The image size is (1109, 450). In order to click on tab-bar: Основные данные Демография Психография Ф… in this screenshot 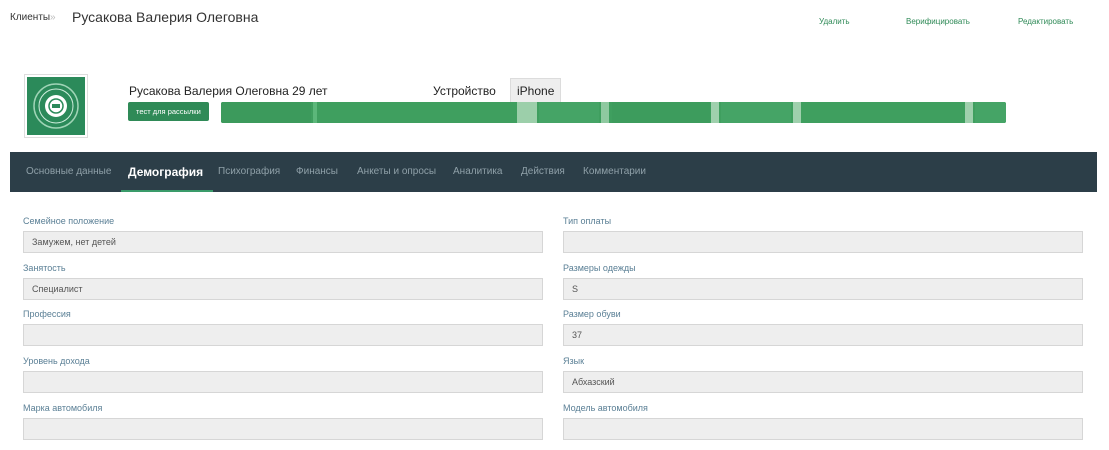, I will do `click(553, 172)`.